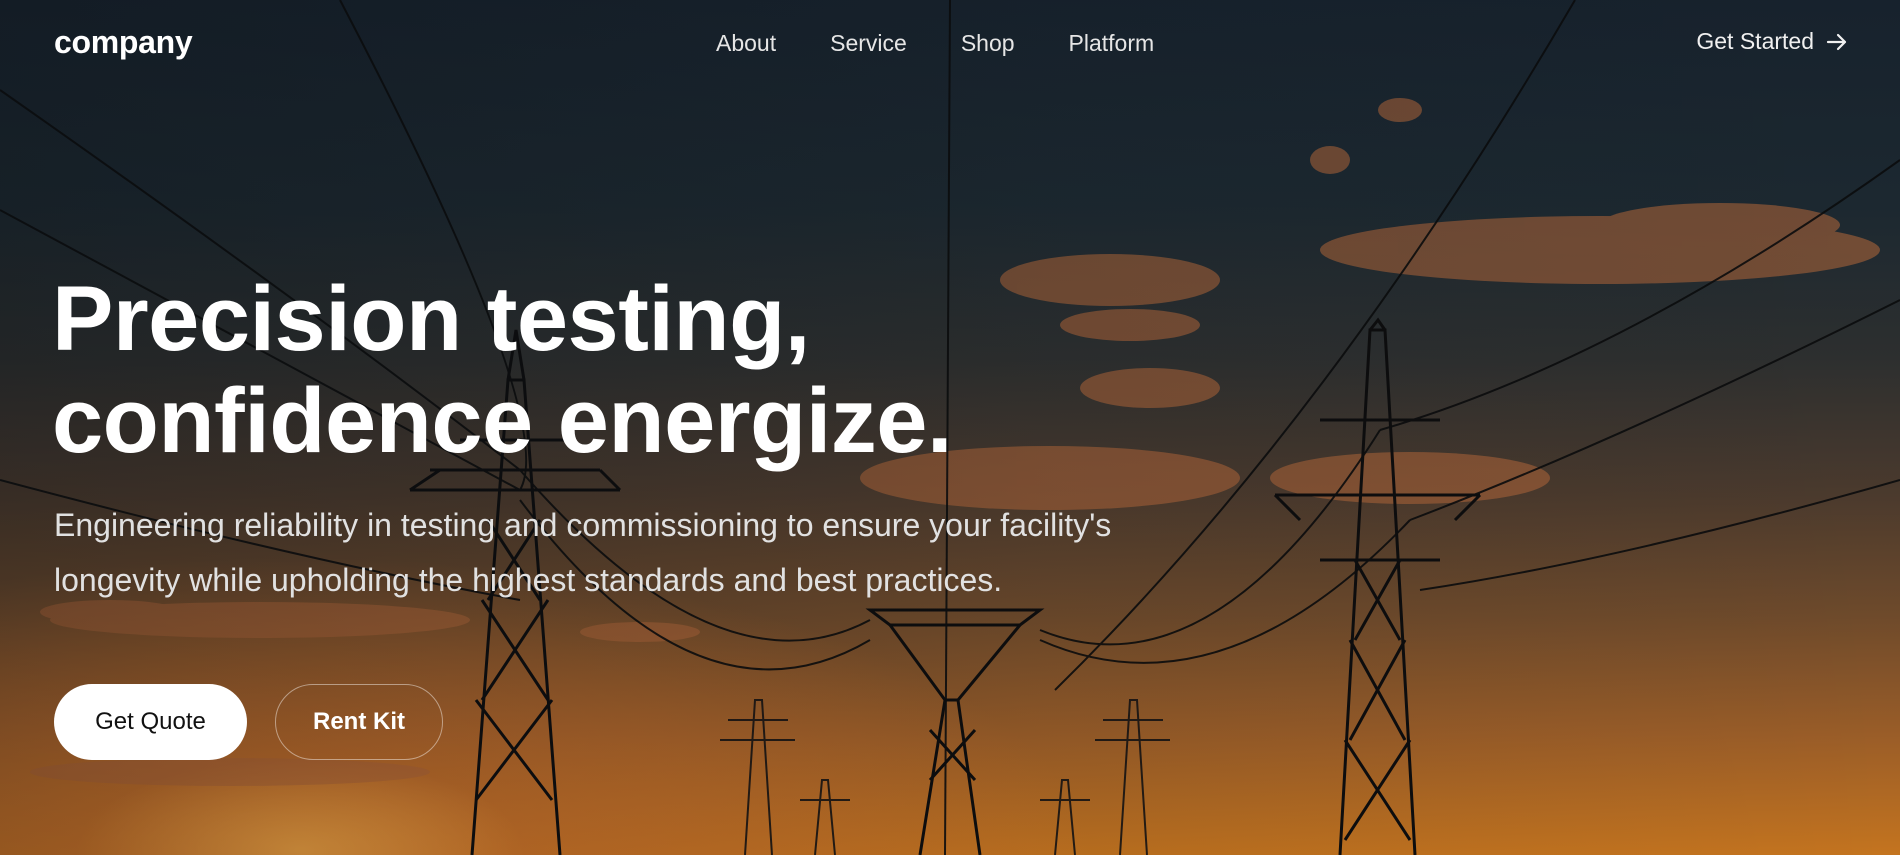 This screenshot has width=1900, height=855. What do you see at coordinates (150, 722) in the screenshot?
I see `get-quote-button: Get Quote` at bounding box center [150, 722].